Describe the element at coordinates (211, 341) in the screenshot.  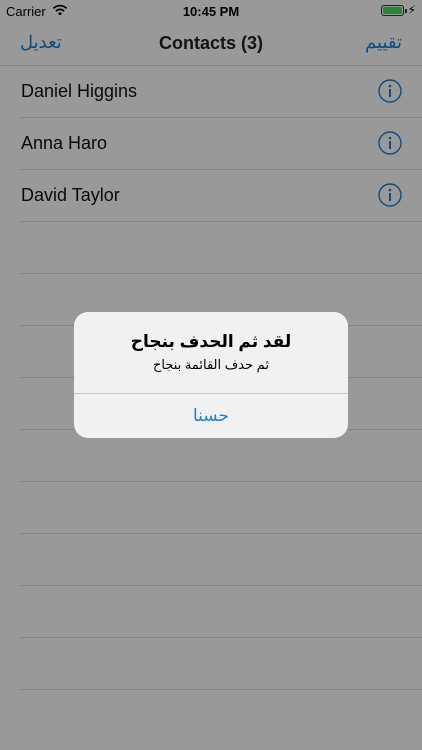
I see `alert-title: لقد ثم الحدف بنجاح` at that location.